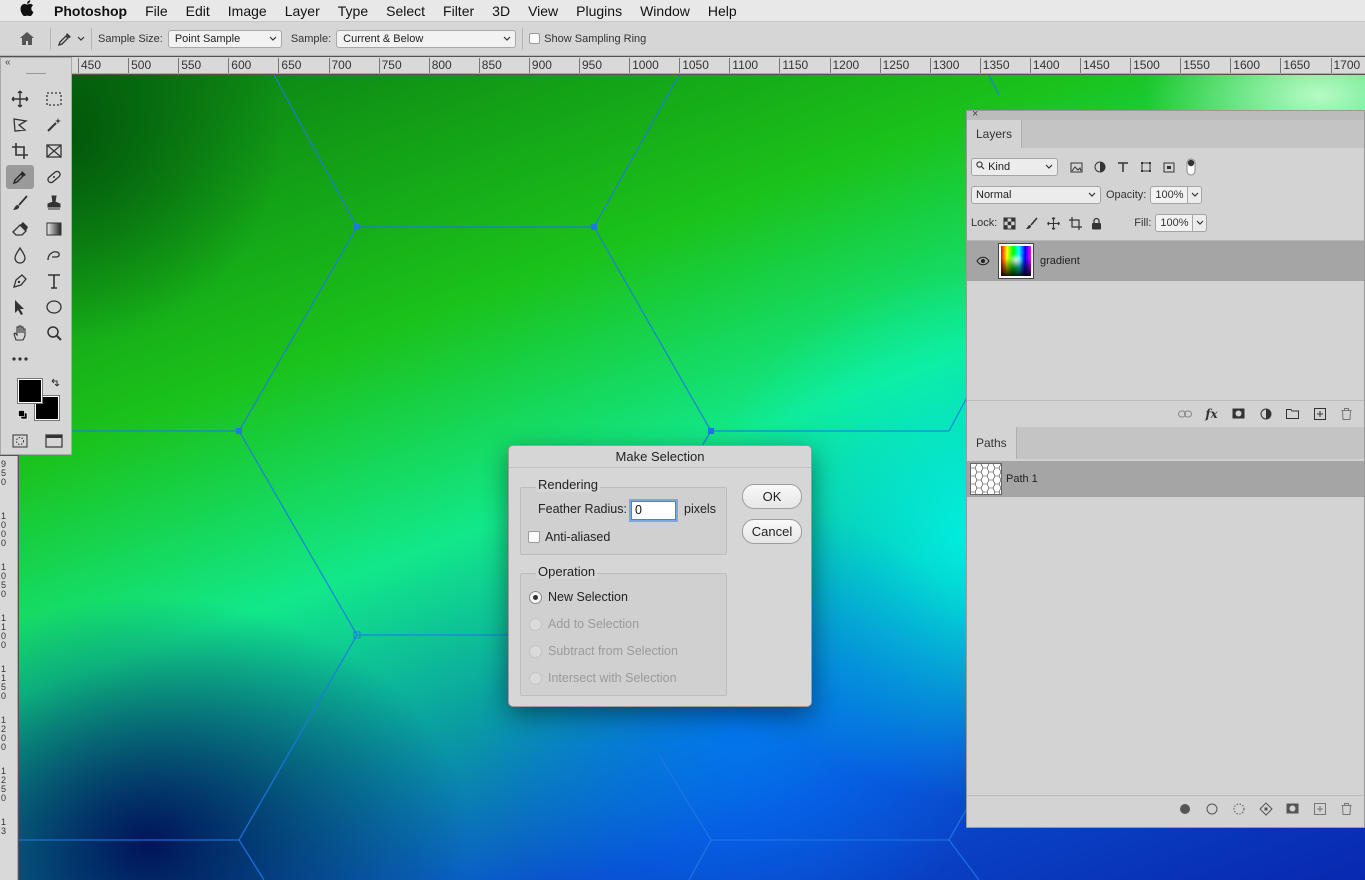 This screenshot has height=880, width=1365. What do you see at coordinates (54, 255) in the screenshot?
I see `smudge-tool` at bounding box center [54, 255].